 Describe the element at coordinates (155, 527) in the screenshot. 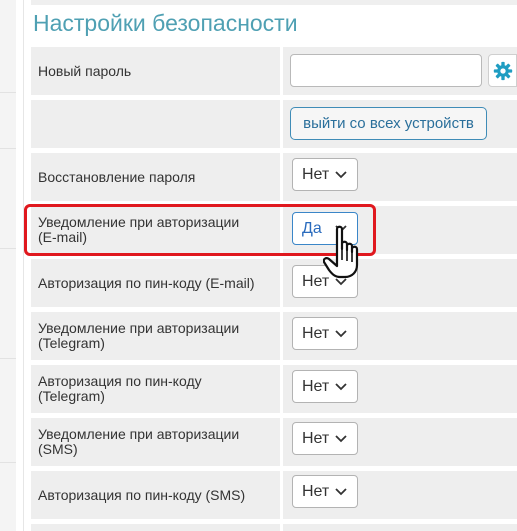

I see `next-row-label` at that location.